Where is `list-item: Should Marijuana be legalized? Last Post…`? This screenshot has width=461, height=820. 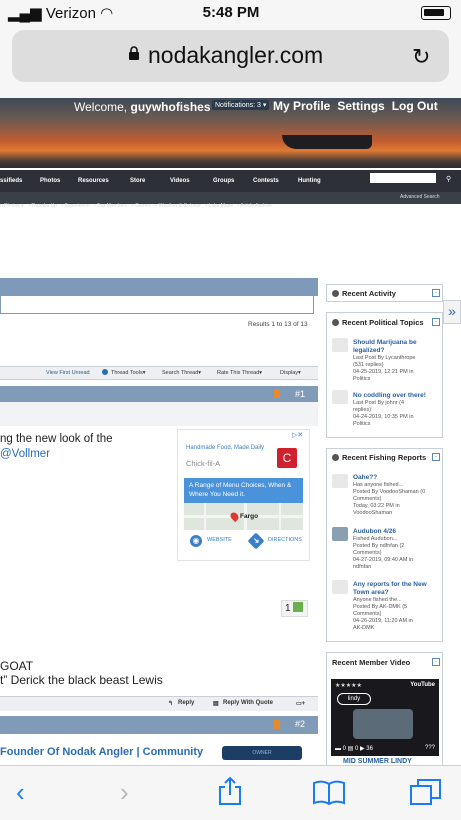
list-item: Should Marijuana be legalized? Last Post… is located at coordinates (396, 361).